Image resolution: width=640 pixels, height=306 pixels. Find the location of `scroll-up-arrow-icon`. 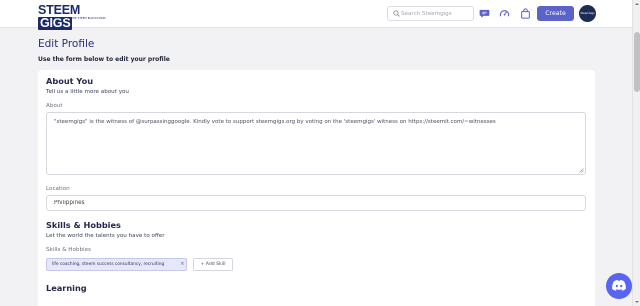

scroll-up-arrow-icon is located at coordinates (637, 4).